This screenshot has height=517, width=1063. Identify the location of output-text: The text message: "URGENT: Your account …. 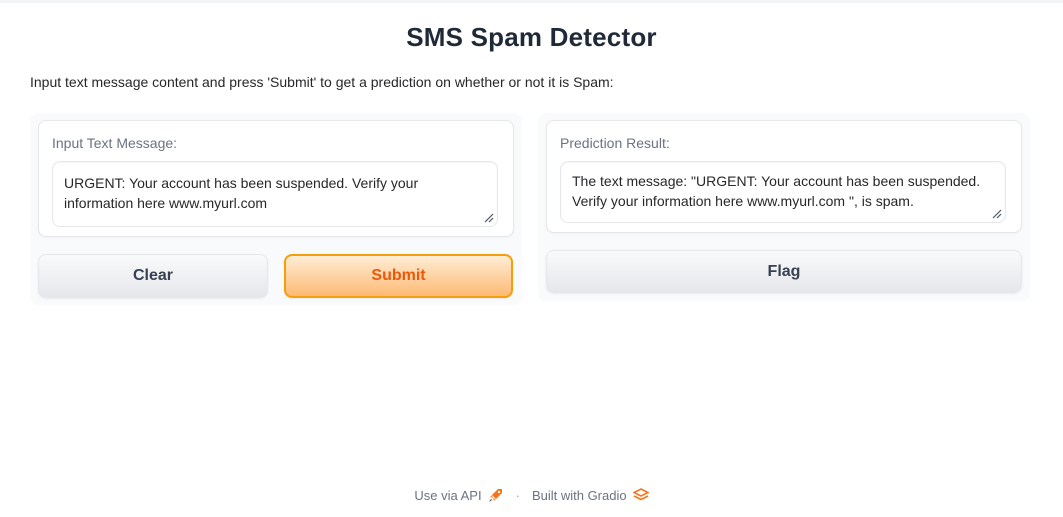
(776, 191).